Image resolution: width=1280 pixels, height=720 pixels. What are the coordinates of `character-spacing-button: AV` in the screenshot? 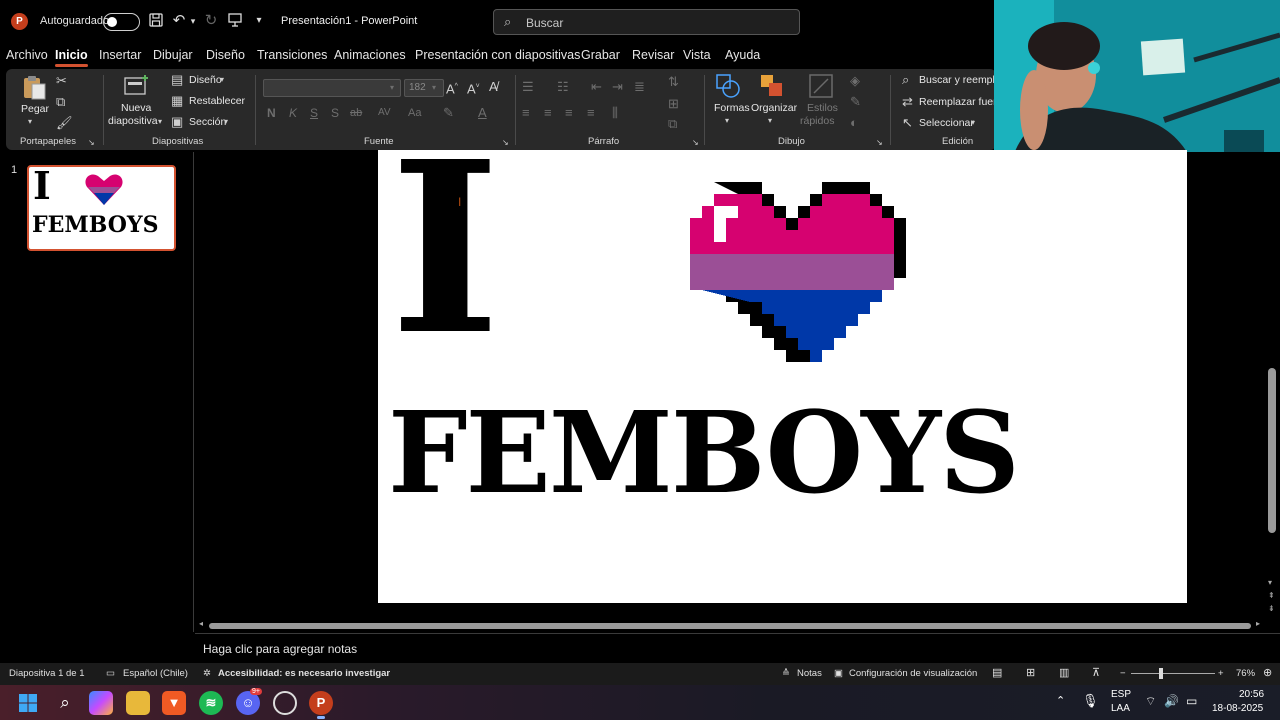 It's located at (384, 113).